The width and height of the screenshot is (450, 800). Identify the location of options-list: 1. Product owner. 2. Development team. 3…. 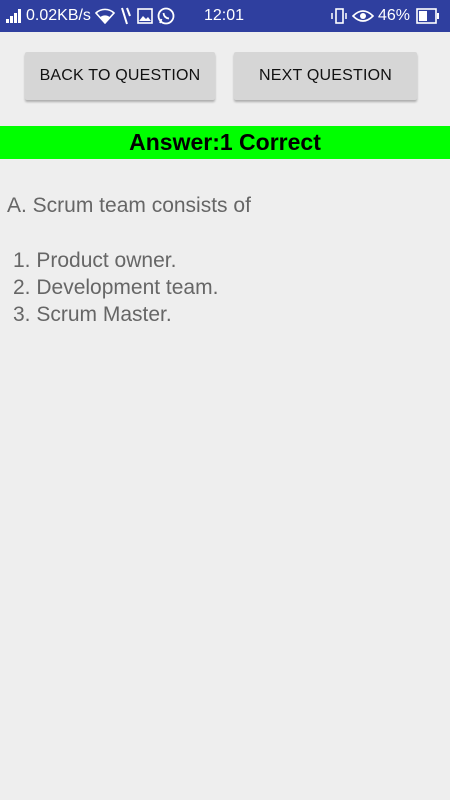
(115, 287).